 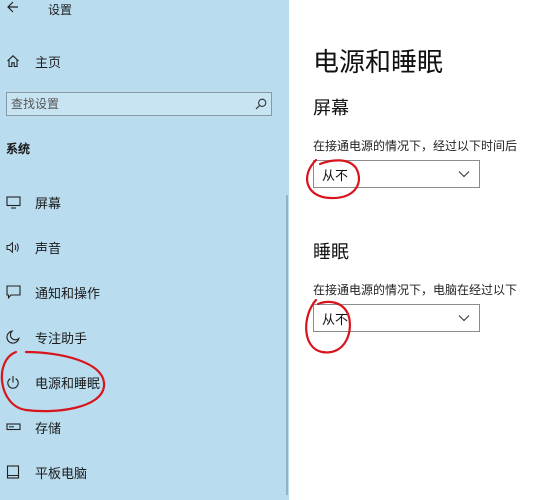 I want to click on sidebar-item-label: 存储, so click(x=48, y=429).